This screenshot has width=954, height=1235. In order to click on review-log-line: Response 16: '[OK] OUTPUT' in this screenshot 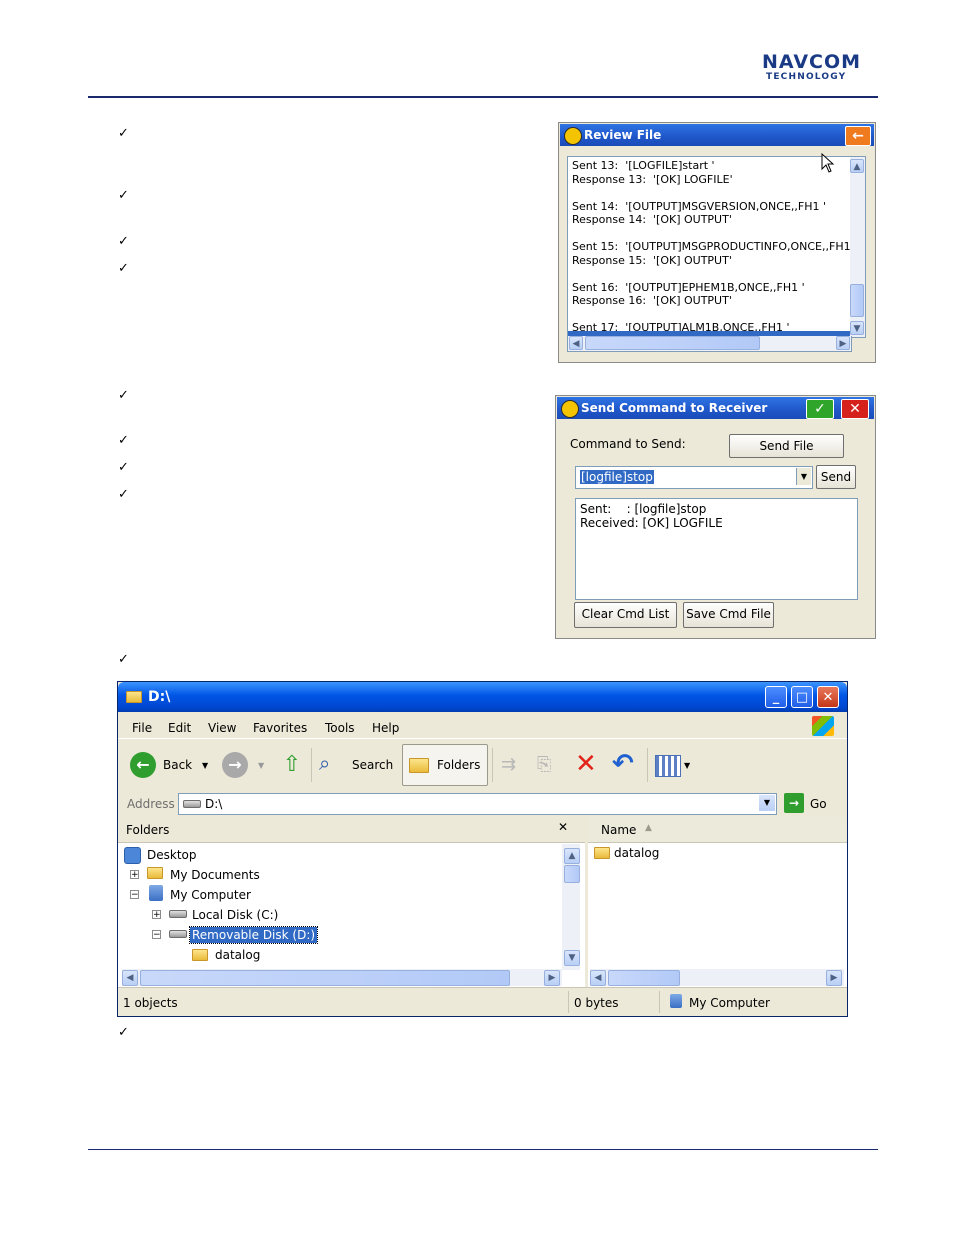, I will do `click(652, 300)`.